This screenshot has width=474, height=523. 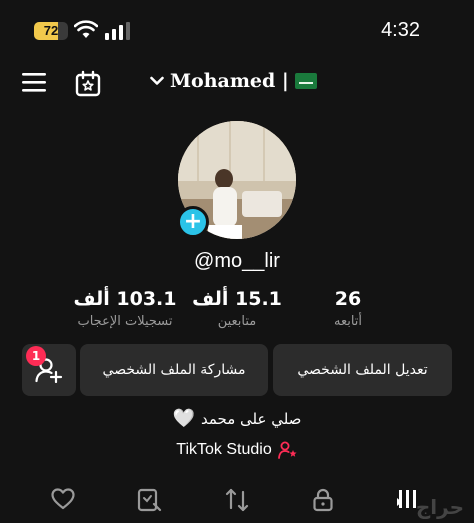 I want to click on battery-level: 72, so click(x=51, y=30).